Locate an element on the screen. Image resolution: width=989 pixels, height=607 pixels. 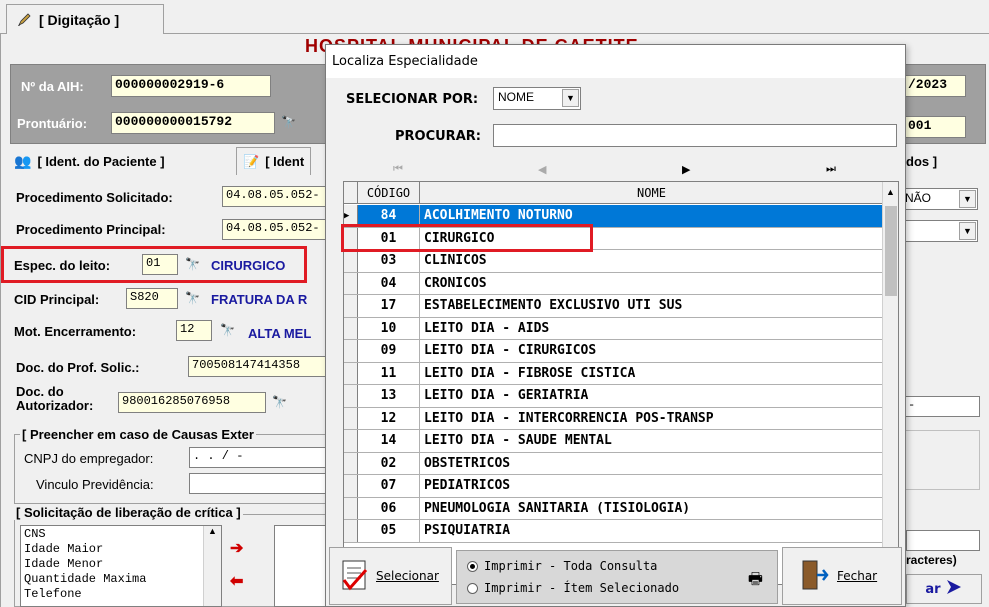
table-row: 14 LEITO DIA - SAUDE MENTAL is located at coordinates (613, 441).